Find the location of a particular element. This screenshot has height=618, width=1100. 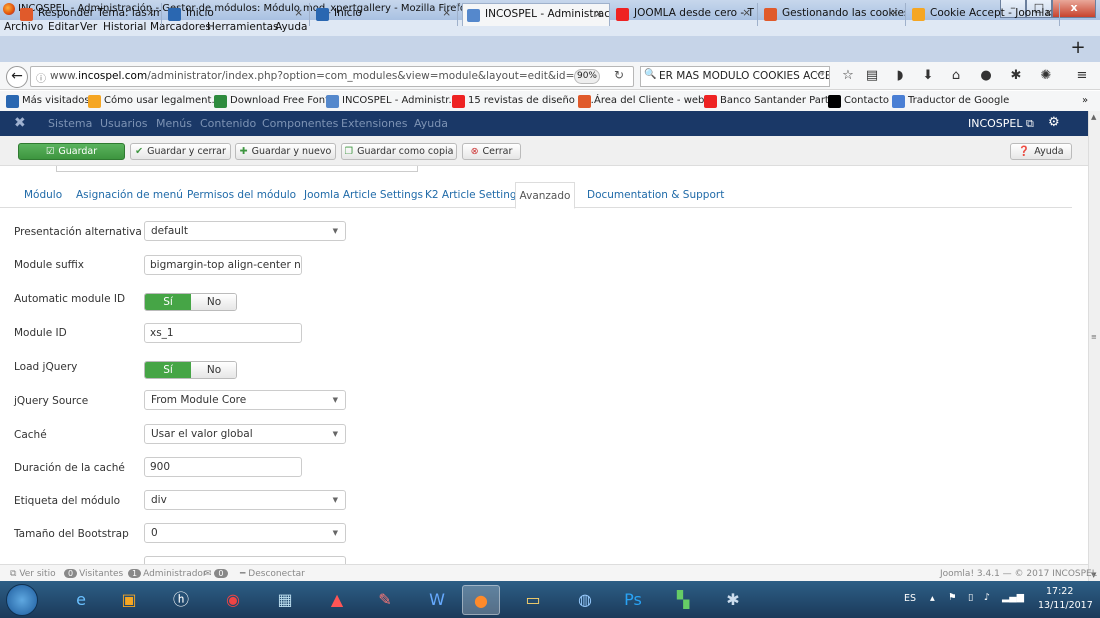

chart-app-icon: ▚ is located at coordinates (683, 600).